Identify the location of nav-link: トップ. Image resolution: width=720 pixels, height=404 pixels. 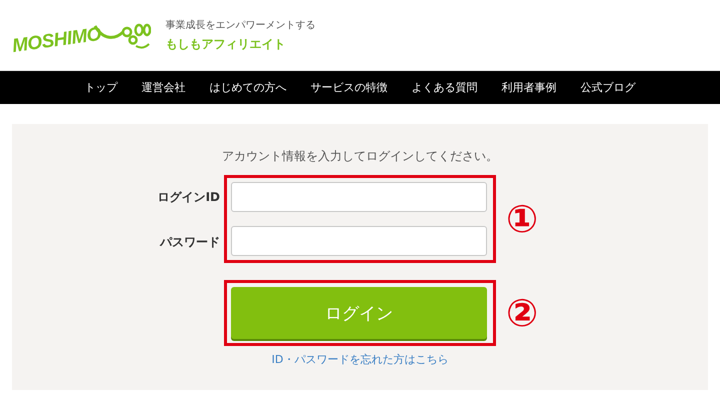
(101, 87).